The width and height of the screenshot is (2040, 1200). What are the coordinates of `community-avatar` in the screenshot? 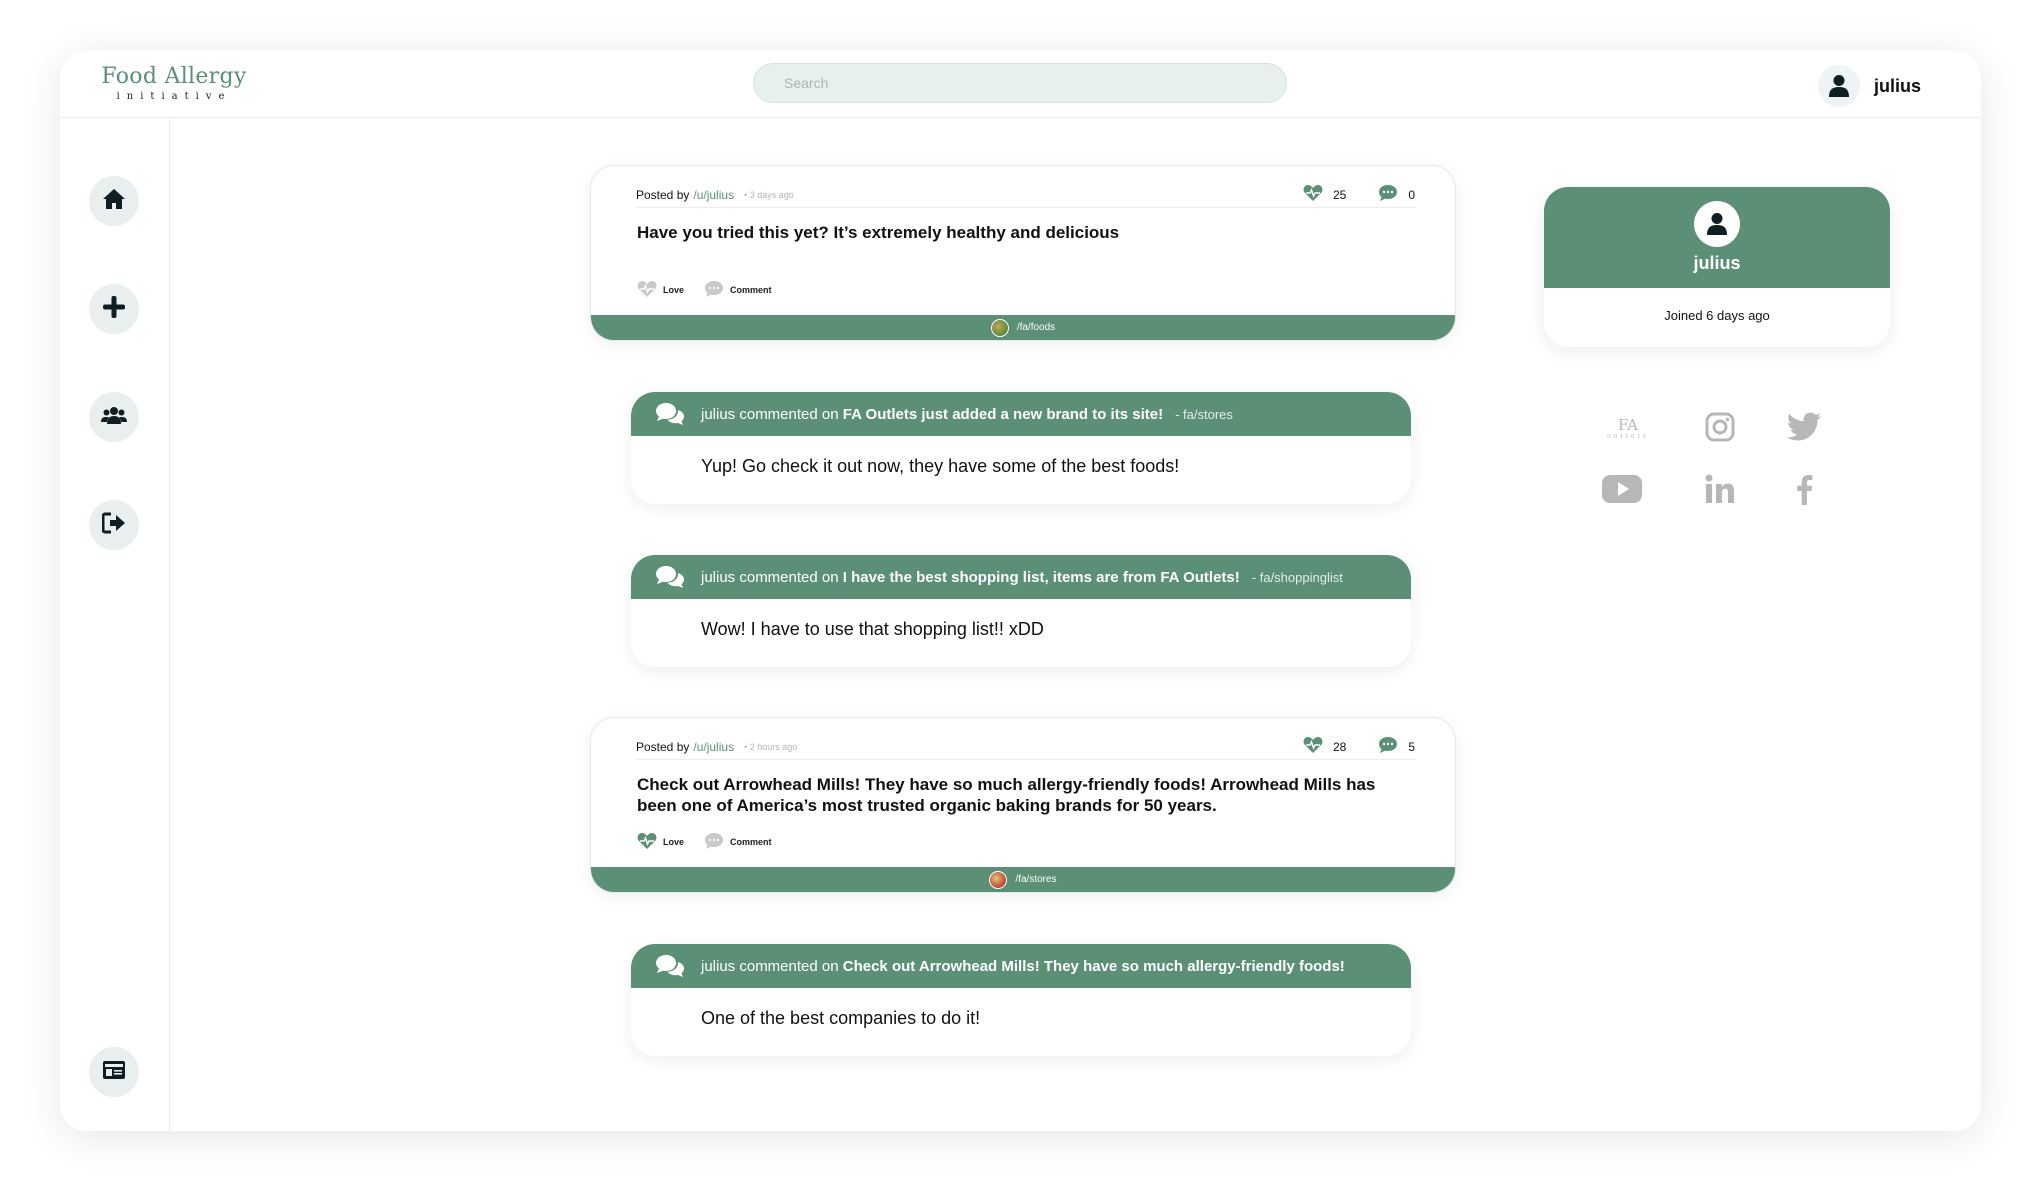 It's located at (998, 879).